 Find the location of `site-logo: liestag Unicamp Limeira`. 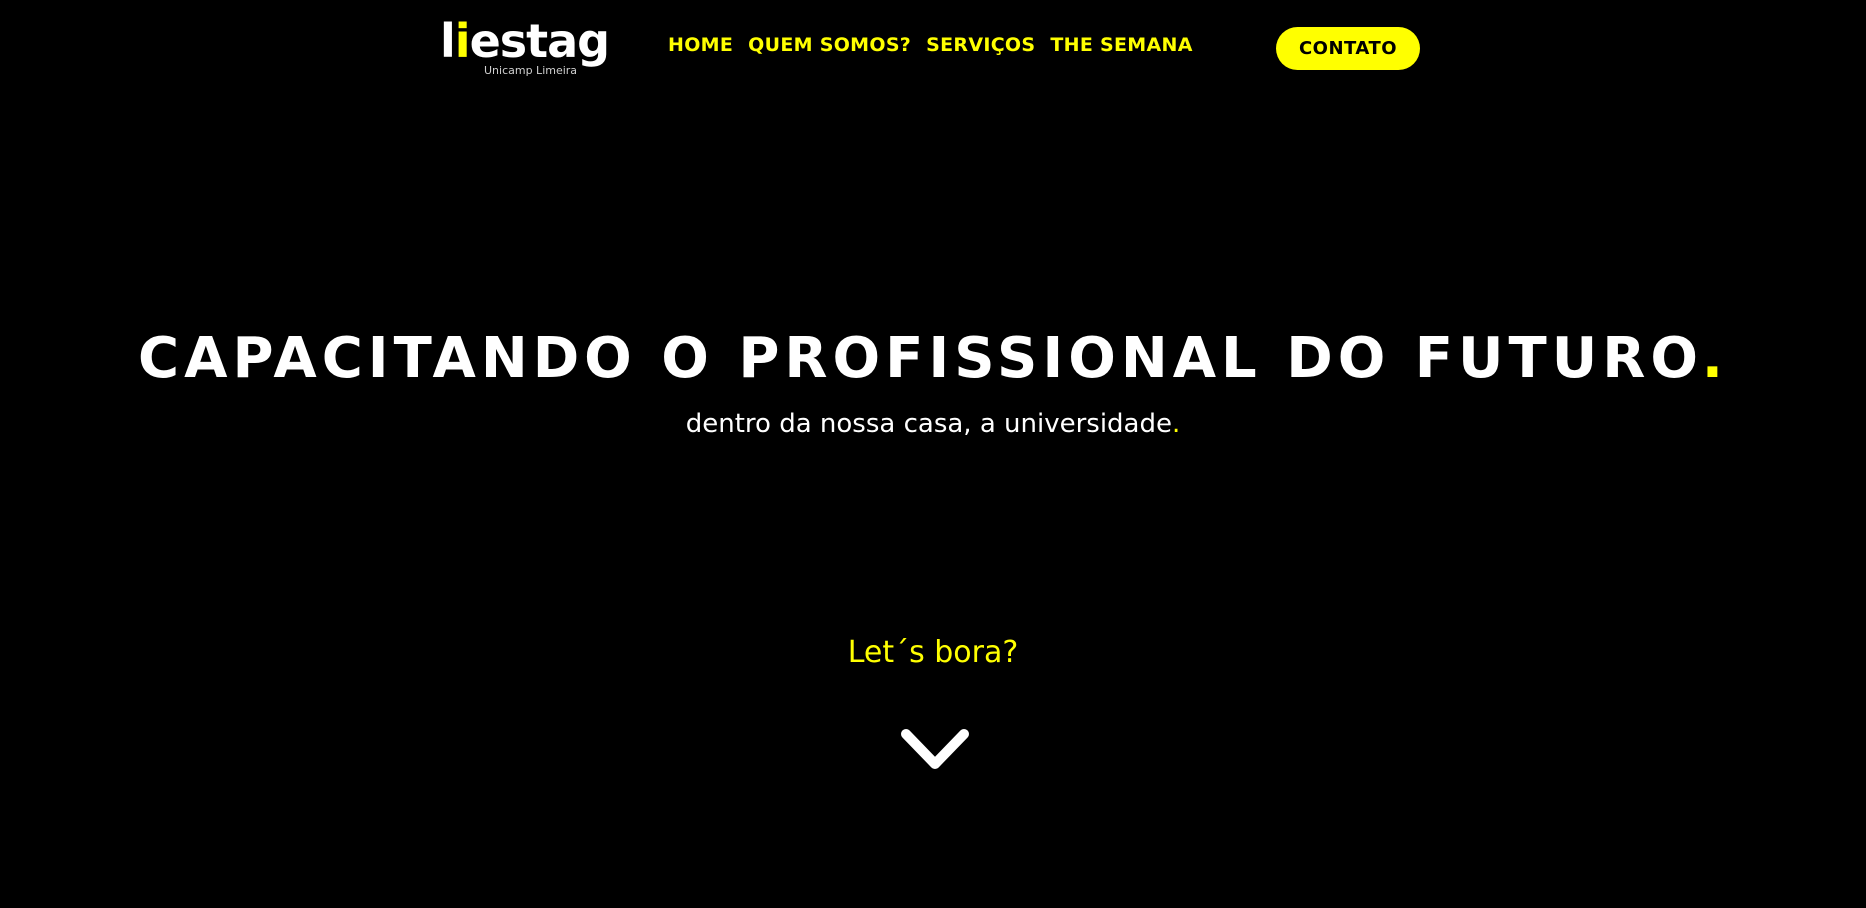

site-logo: liestag Unicamp Limeira is located at coordinates (525, 48).